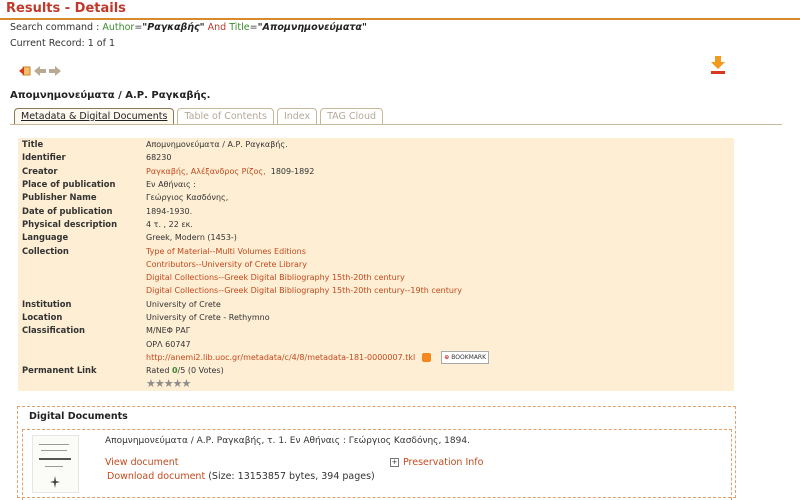 Image resolution: width=800 pixels, height=500 pixels. Describe the element at coordinates (376, 237) in the screenshot. I see `table-row: Language Greek, Modern (1453-)` at that location.